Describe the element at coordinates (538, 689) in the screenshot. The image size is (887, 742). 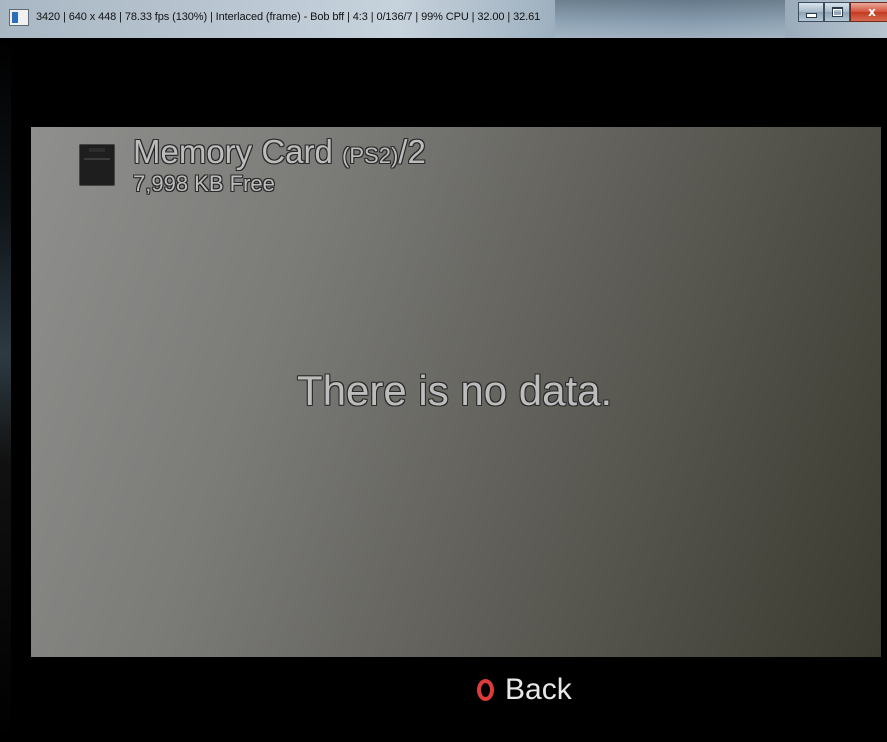
I see `back-label: Back` at that location.